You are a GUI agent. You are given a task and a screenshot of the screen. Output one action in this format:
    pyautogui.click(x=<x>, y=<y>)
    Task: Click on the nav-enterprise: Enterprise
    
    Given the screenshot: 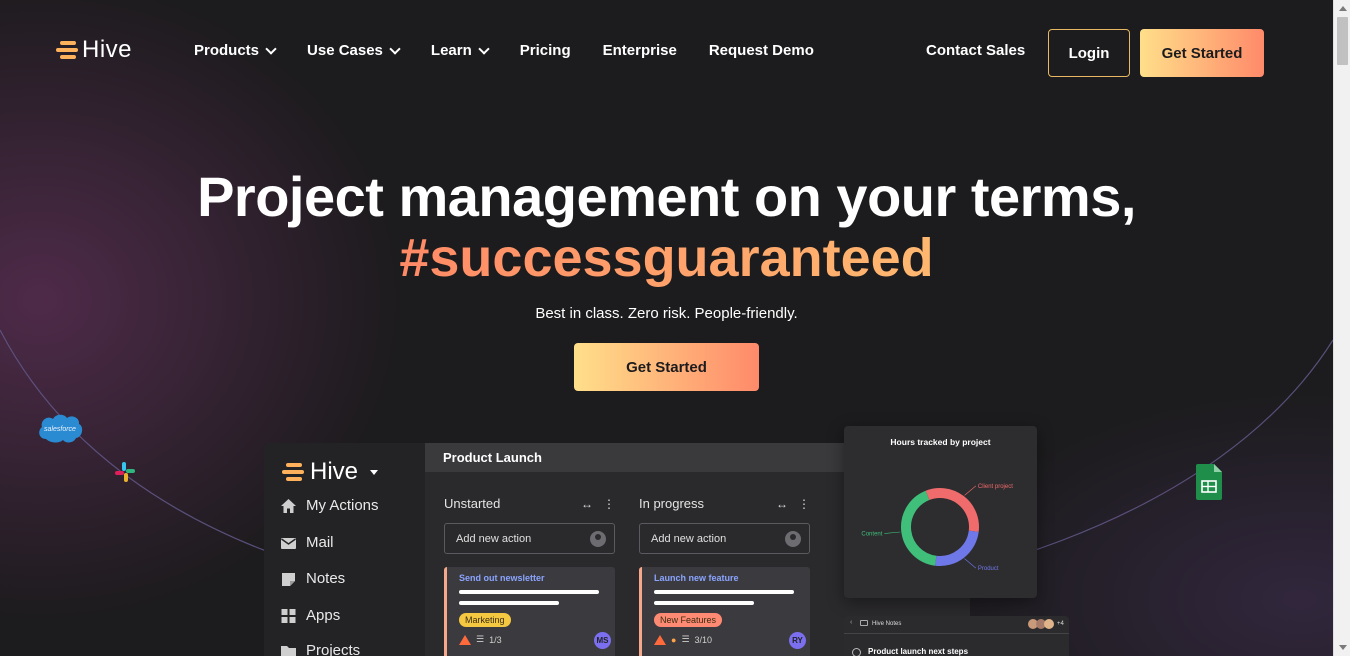 What is the action you would take?
    pyautogui.click(x=640, y=50)
    